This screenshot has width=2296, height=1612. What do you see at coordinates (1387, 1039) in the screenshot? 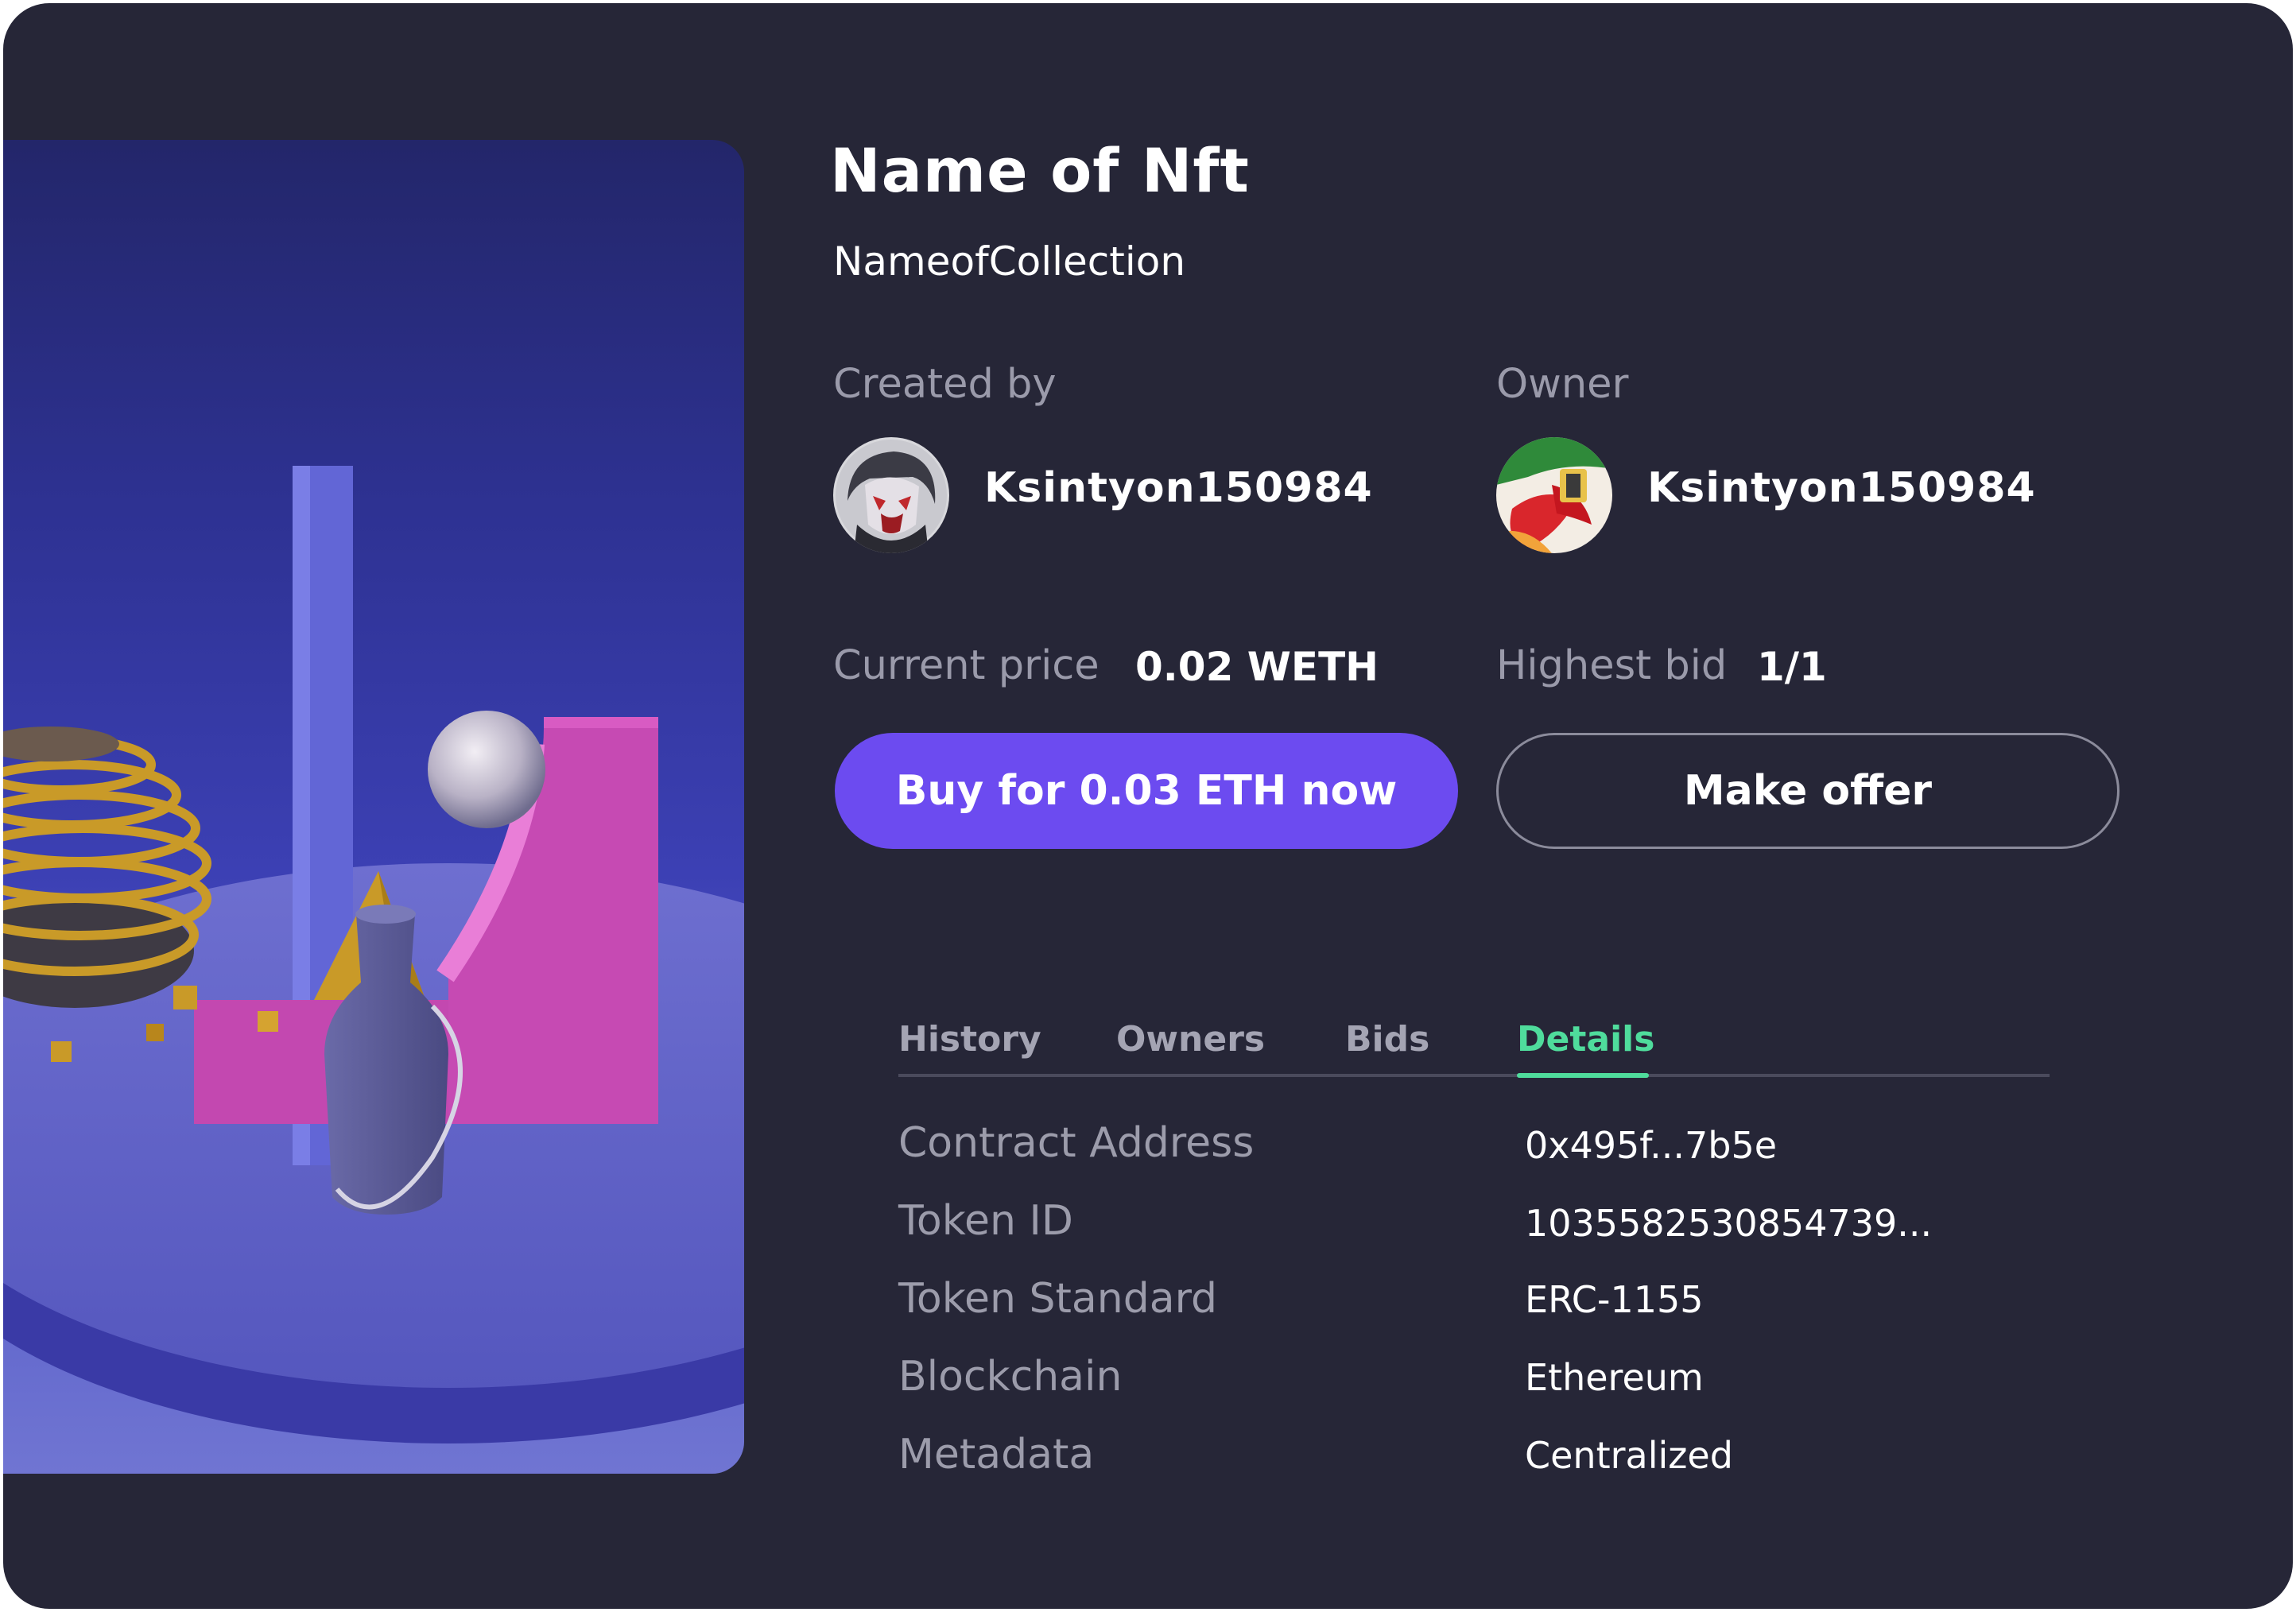
I see `tab-bids: Bids` at bounding box center [1387, 1039].